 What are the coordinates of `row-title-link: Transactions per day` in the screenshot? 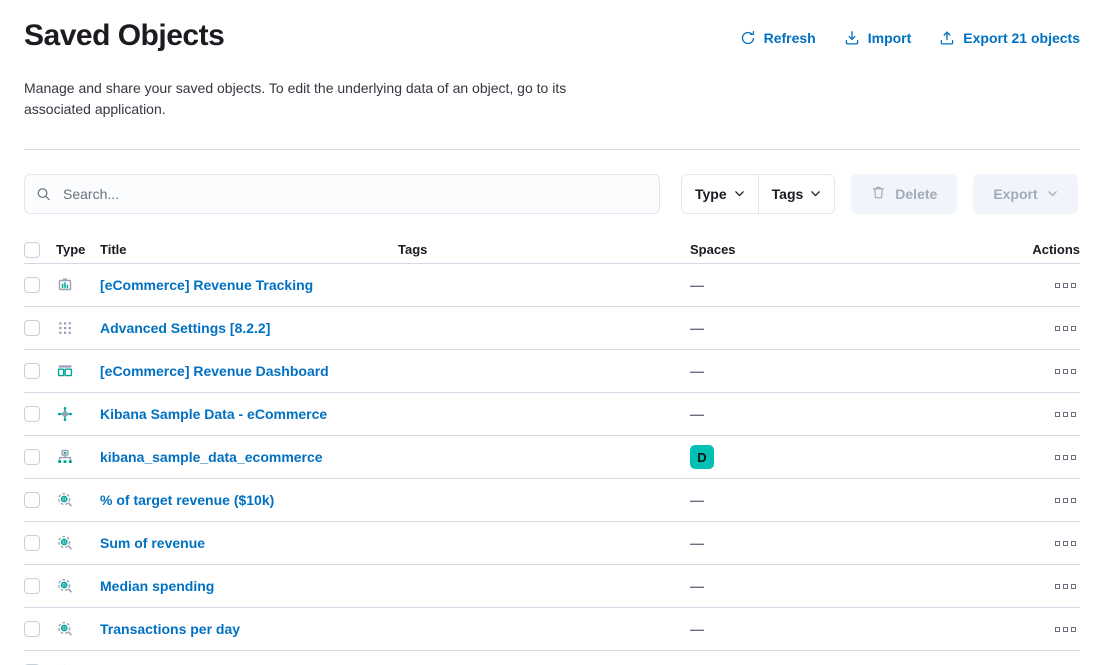 It's located at (170, 629).